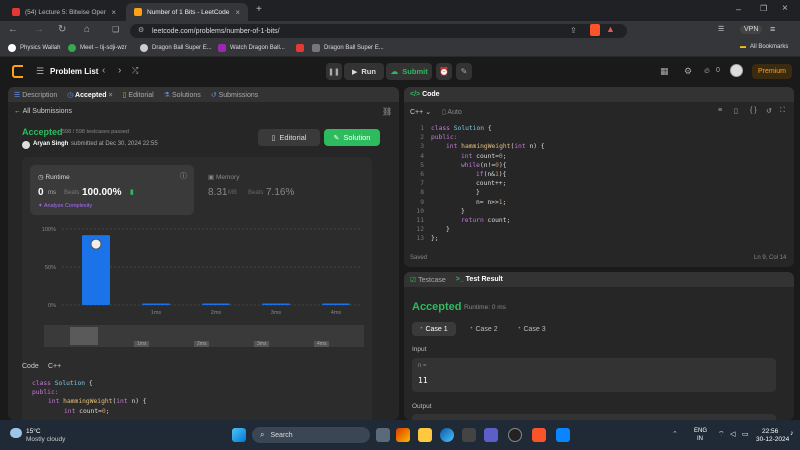 This screenshot has height=450, width=800. I want to click on submit-button: ☁ Submit, so click(409, 71).